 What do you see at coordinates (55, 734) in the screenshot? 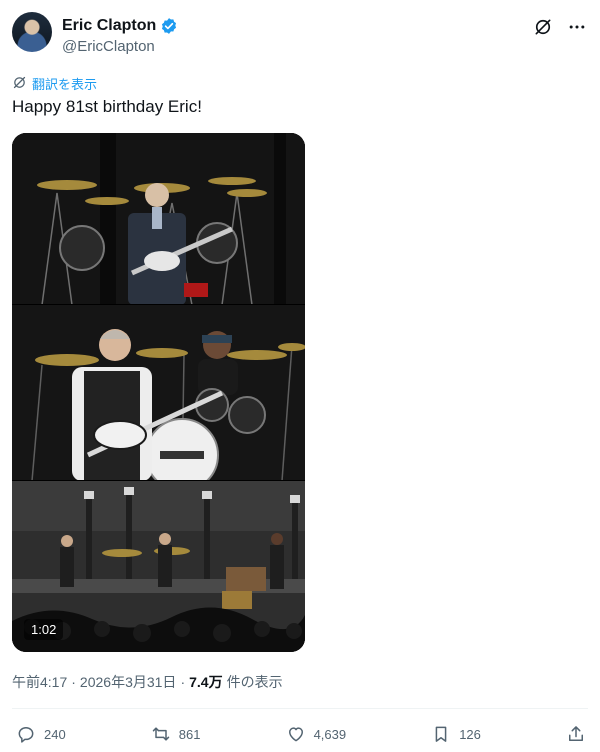
I see `reply-count: 240` at bounding box center [55, 734].